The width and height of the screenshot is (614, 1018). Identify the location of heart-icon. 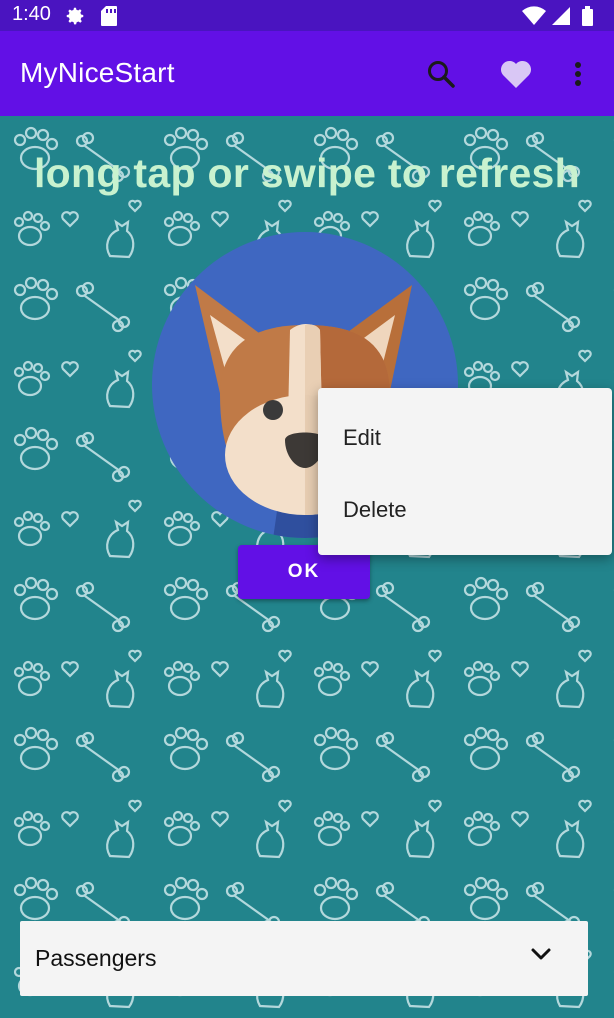
(515, 74).